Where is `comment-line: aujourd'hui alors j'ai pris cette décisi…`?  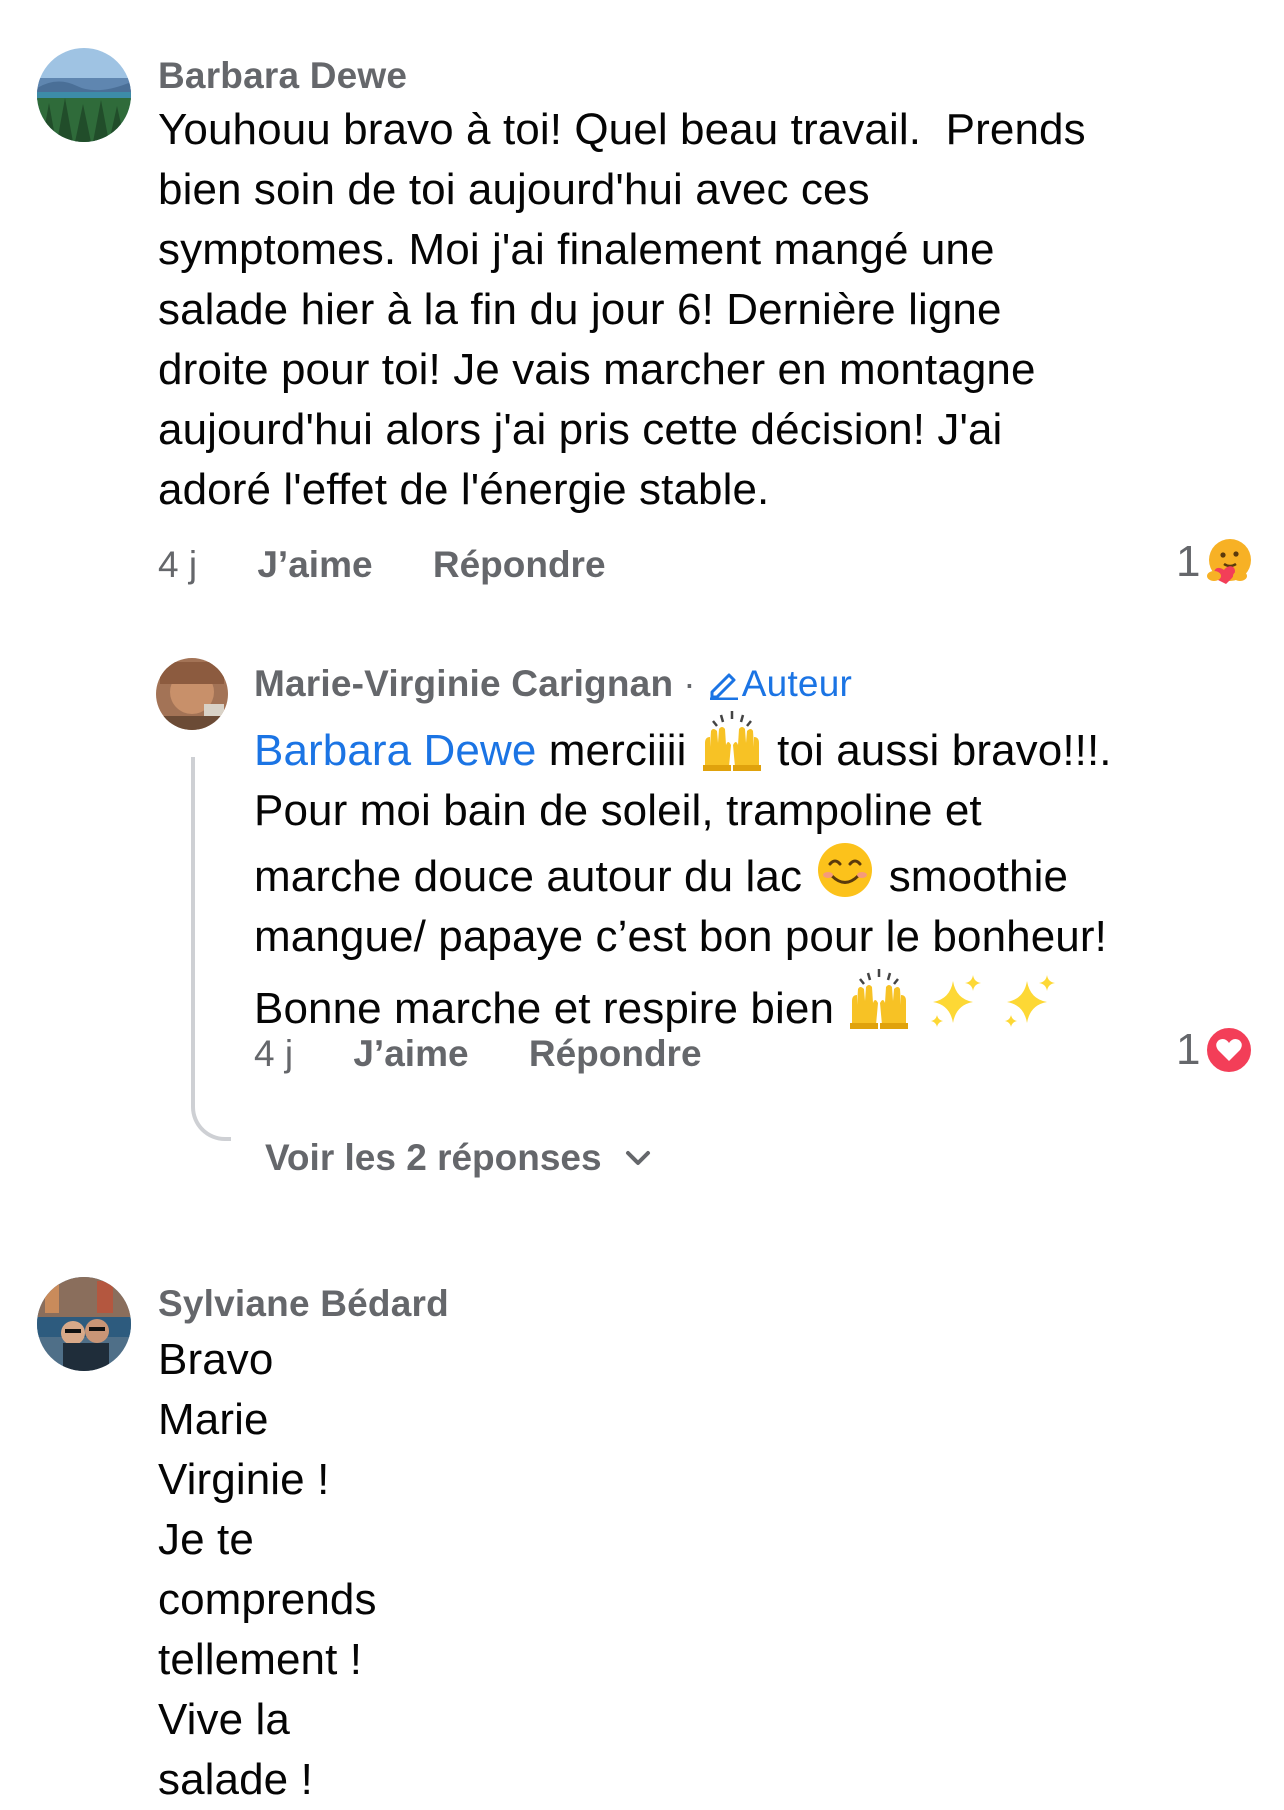 comment-line: aujourd'hui alors j'ai pris cette décisi… is located at coordinates (580, 429).